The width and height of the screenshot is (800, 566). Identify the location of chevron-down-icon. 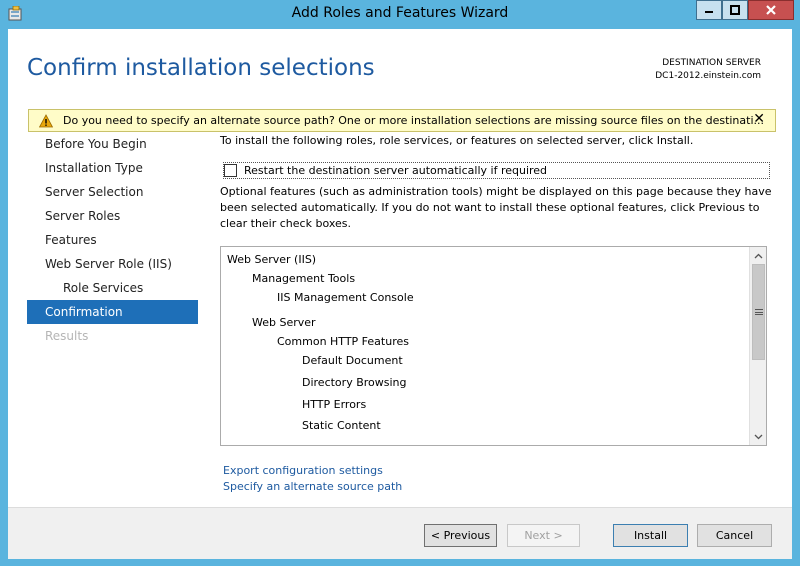
(758, 436).